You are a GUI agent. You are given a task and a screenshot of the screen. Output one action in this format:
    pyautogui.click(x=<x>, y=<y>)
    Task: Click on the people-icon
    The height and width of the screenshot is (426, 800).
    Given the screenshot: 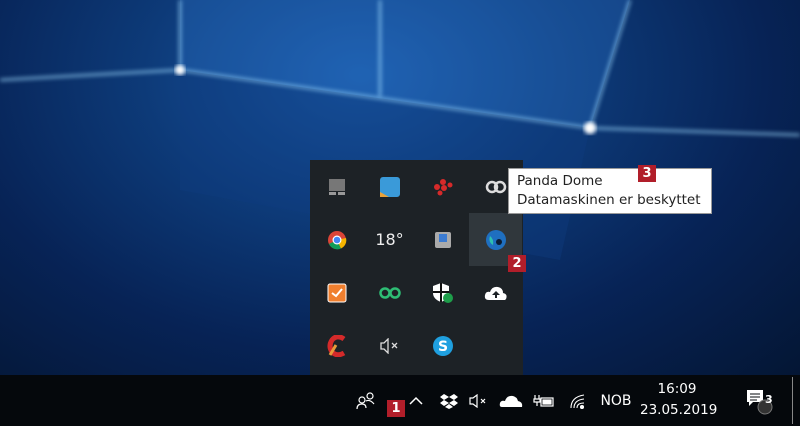 What is the action you would take?
    pyautogui.click(x=366, y=400)
    